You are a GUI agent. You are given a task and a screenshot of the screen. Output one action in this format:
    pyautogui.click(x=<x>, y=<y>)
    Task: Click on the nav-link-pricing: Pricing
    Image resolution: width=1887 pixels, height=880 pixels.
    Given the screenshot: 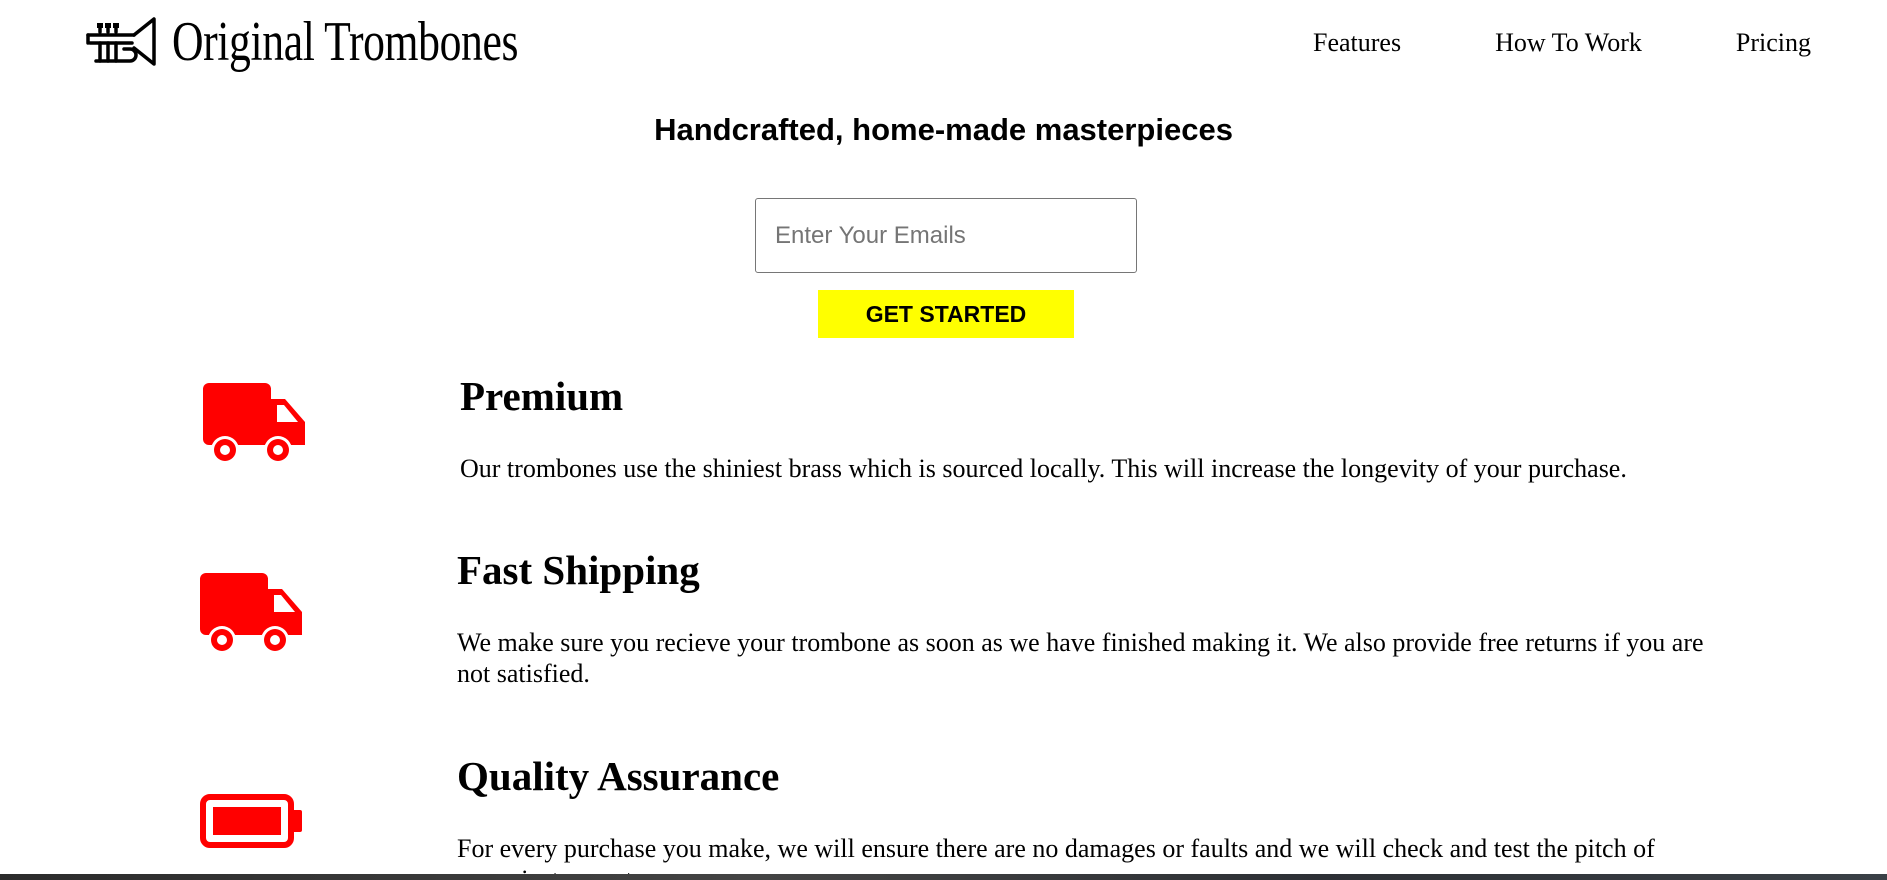 What is the action you would take?
    pyautogui.click(x=1773, y=43)
    